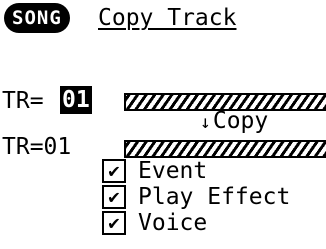 This screenshot has width=326, height=249. I want to click on voice-checkbox: ✔, so click(114, 223).